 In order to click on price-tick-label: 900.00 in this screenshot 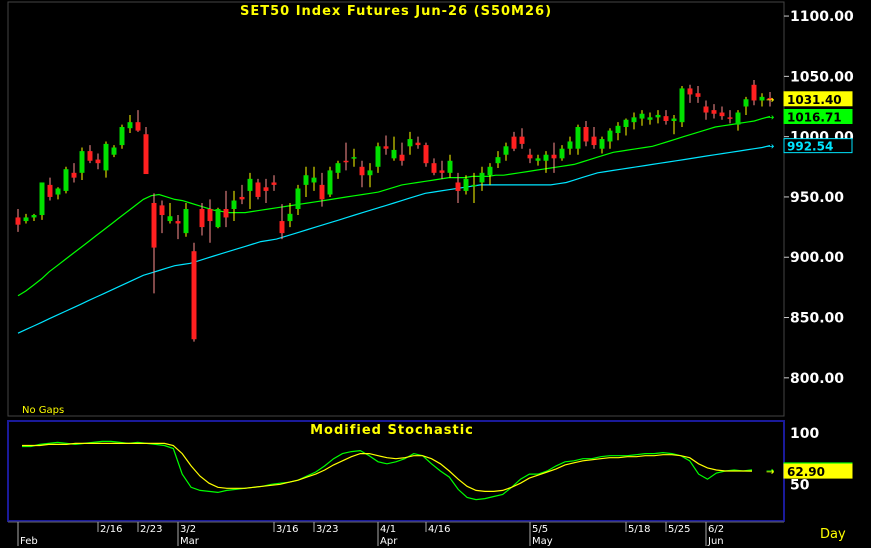, I will do `click(817, 258)`.